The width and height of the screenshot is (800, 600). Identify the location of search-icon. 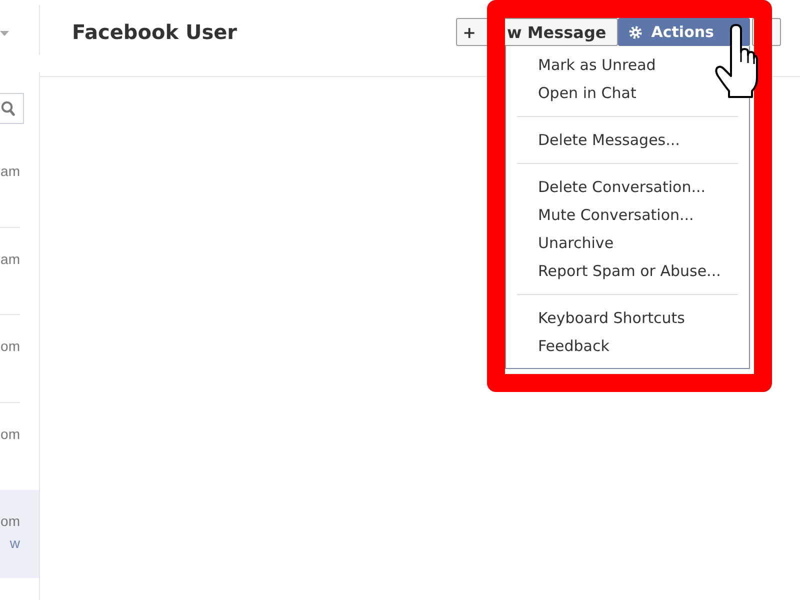
(8, 108).